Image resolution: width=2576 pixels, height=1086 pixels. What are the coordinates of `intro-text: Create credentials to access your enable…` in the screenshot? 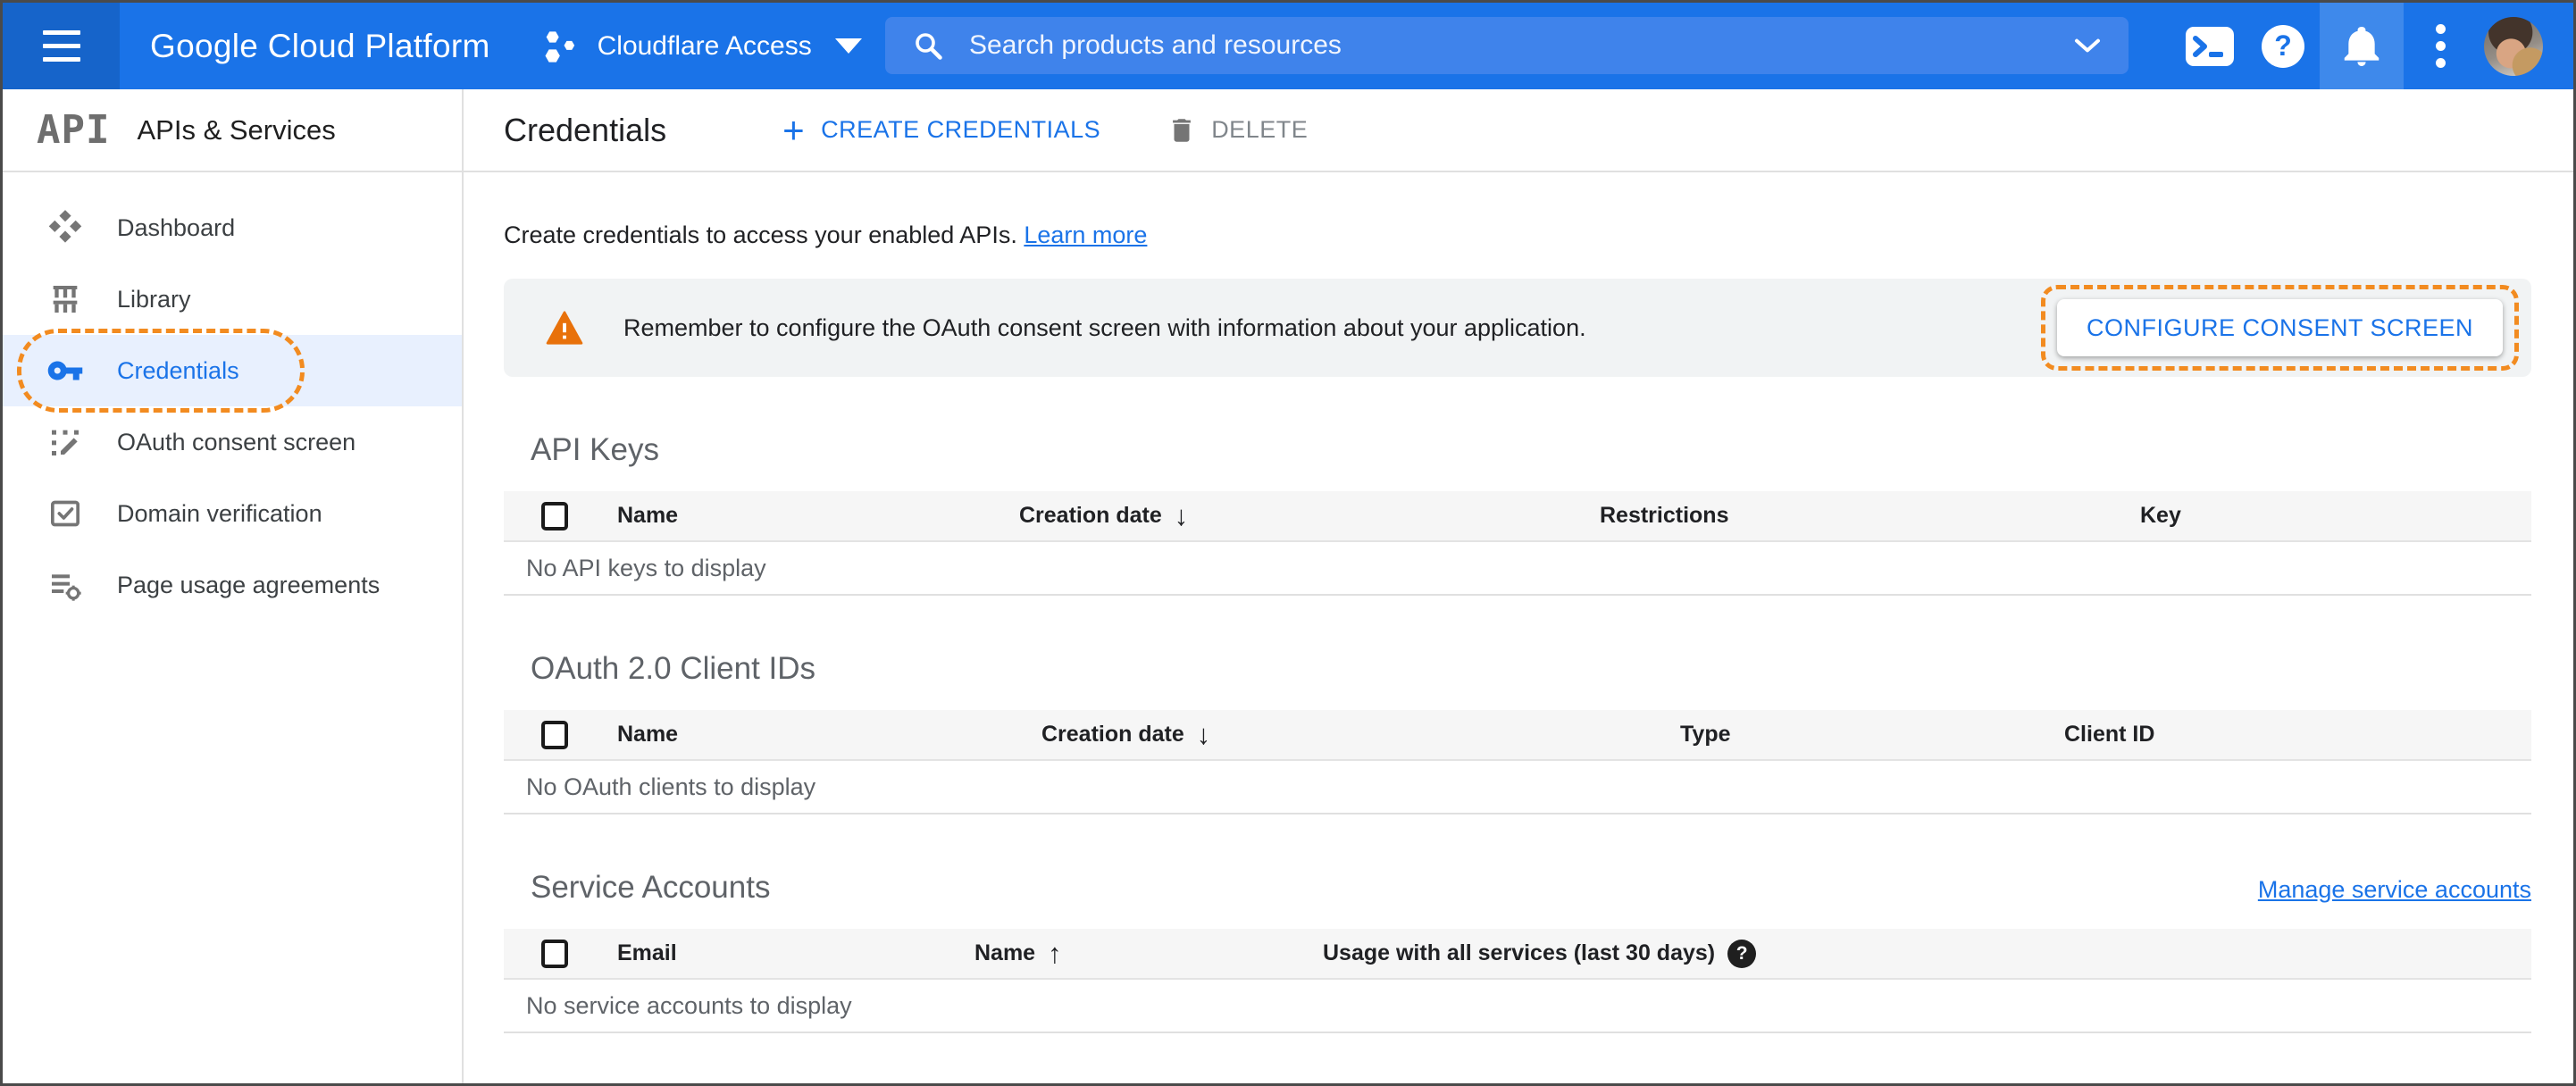 It's located at (1518, 235).